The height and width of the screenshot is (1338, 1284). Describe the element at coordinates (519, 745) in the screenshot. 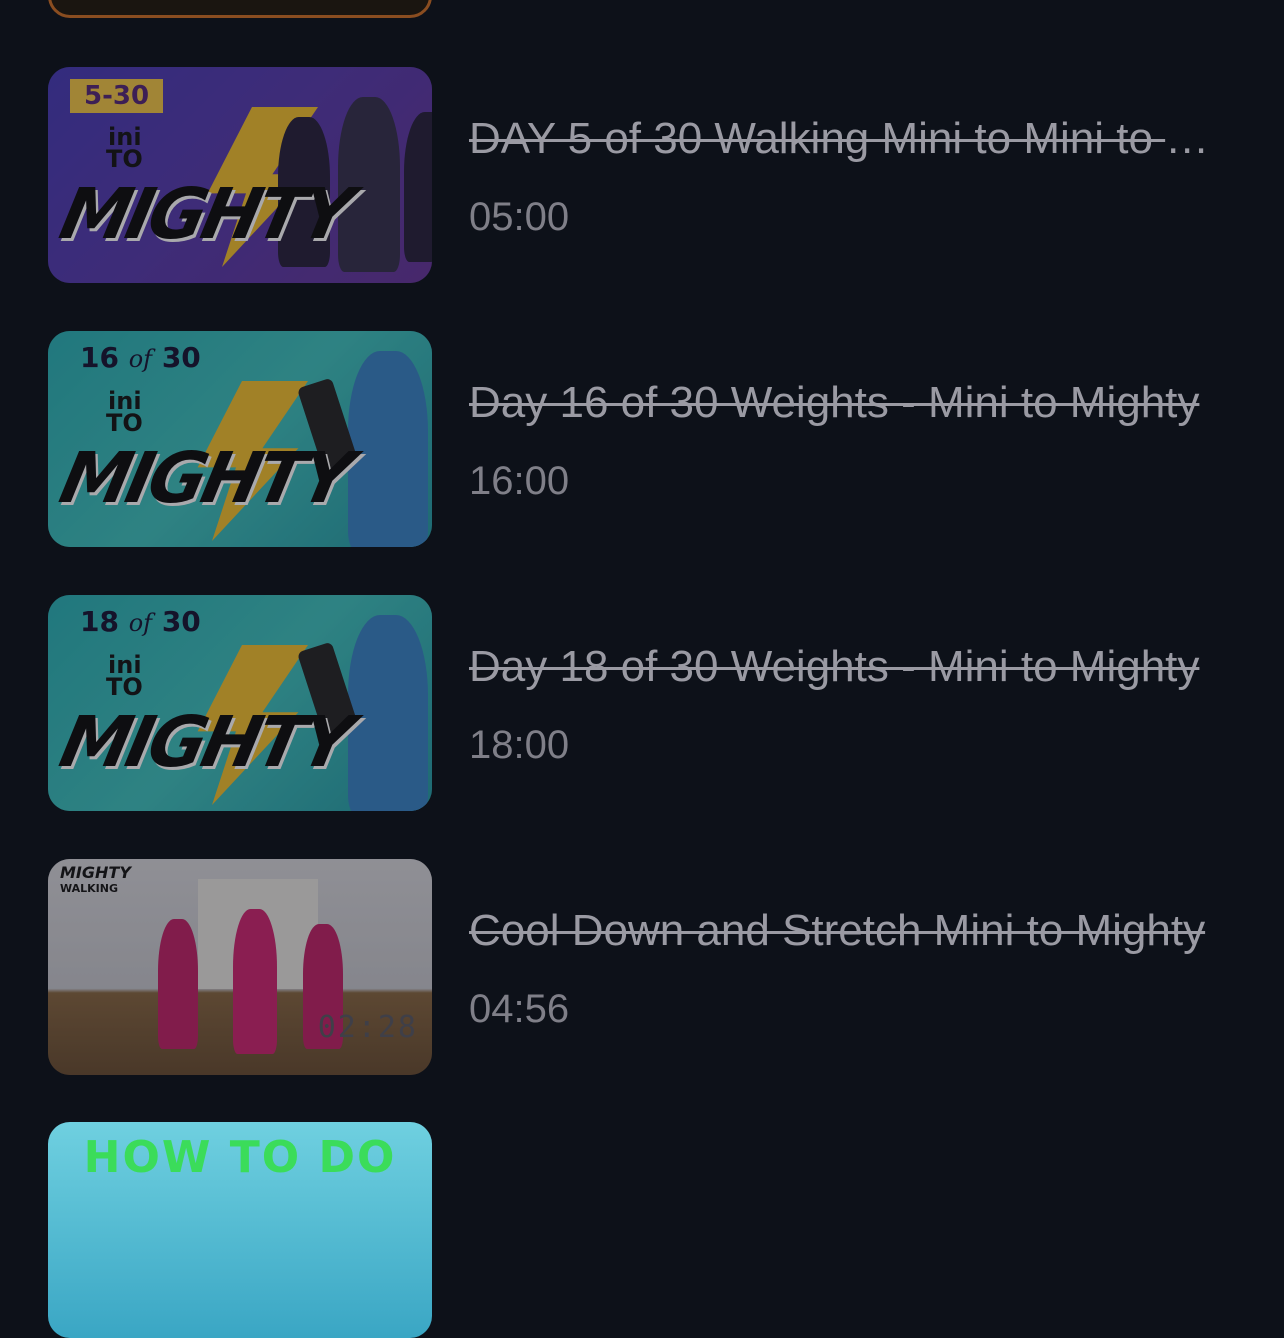

I see `video-duration: 18:00` at that location.